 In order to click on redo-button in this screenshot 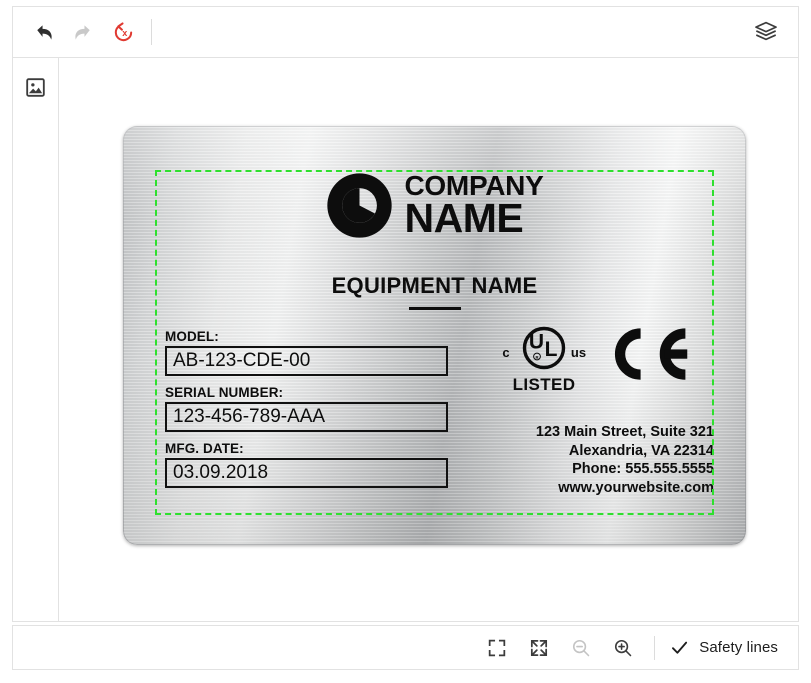, I will do `click(83, 32)`.